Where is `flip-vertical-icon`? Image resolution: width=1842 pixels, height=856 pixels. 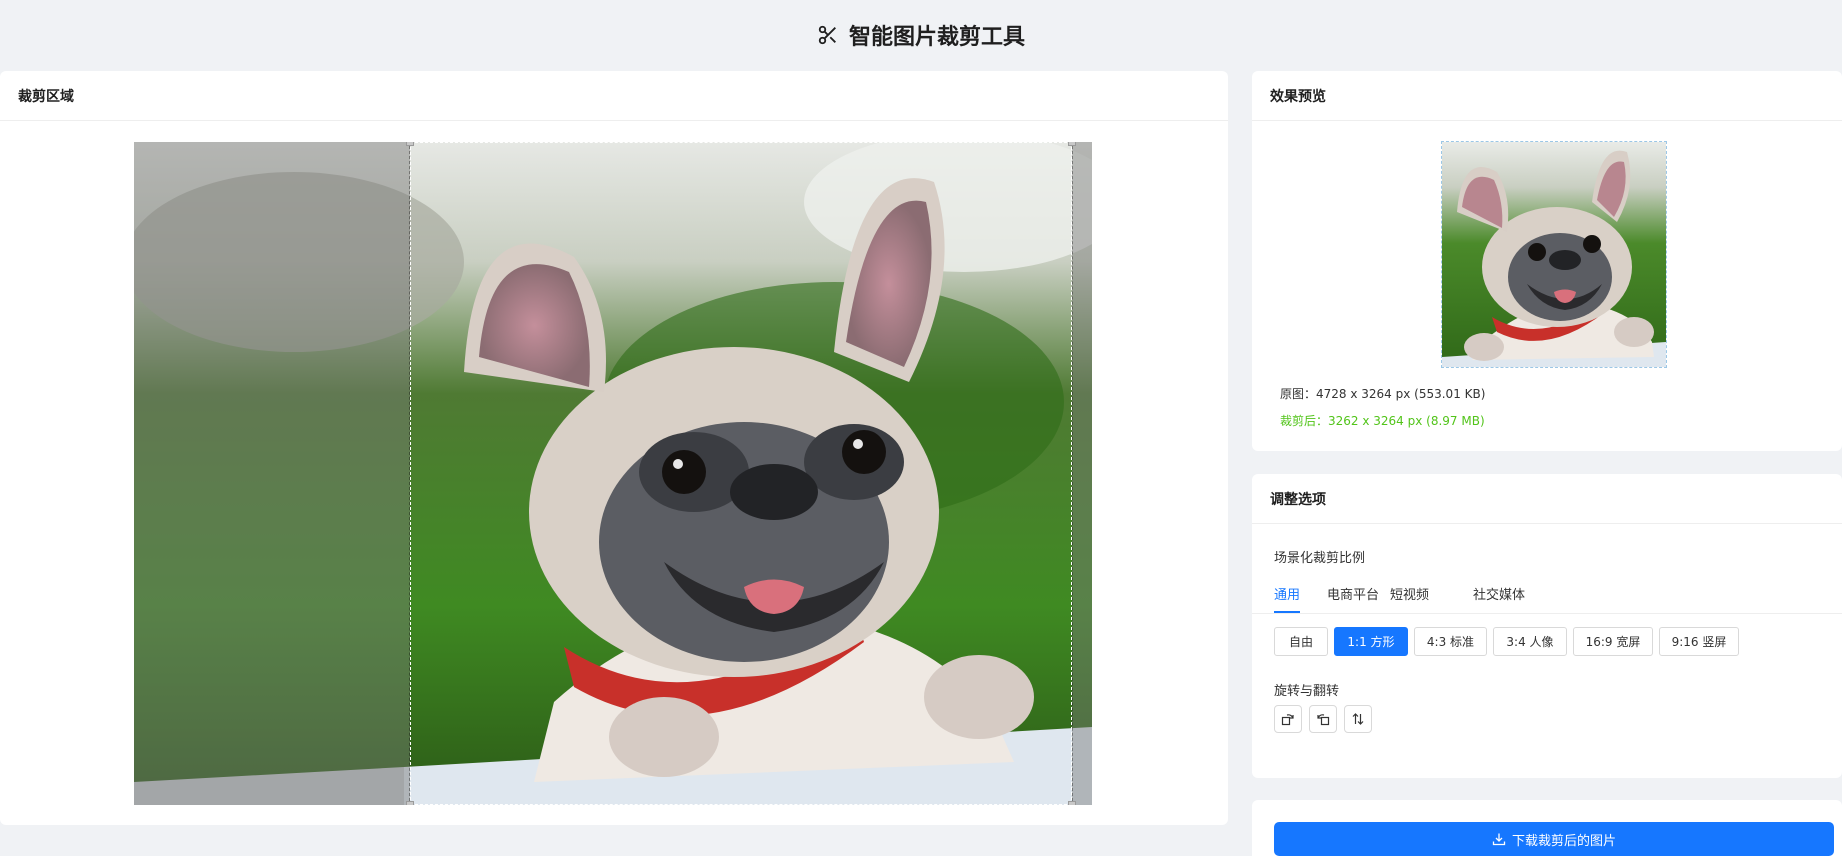
flip-vertical-icon is located at coordinates (1358, 719).